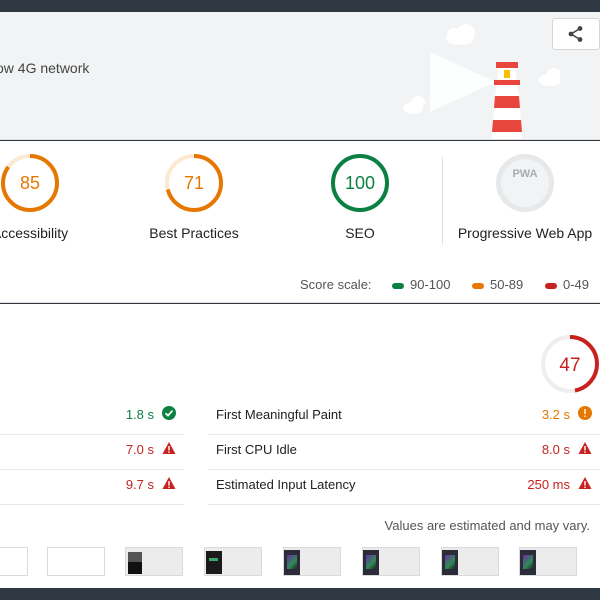 Image resolution: width=600 pixels, height=600 pixels. What do you see at coordinates (551, 285) in the screenshot?
I see `scale-dot-red` at bounding box center [551, 285].